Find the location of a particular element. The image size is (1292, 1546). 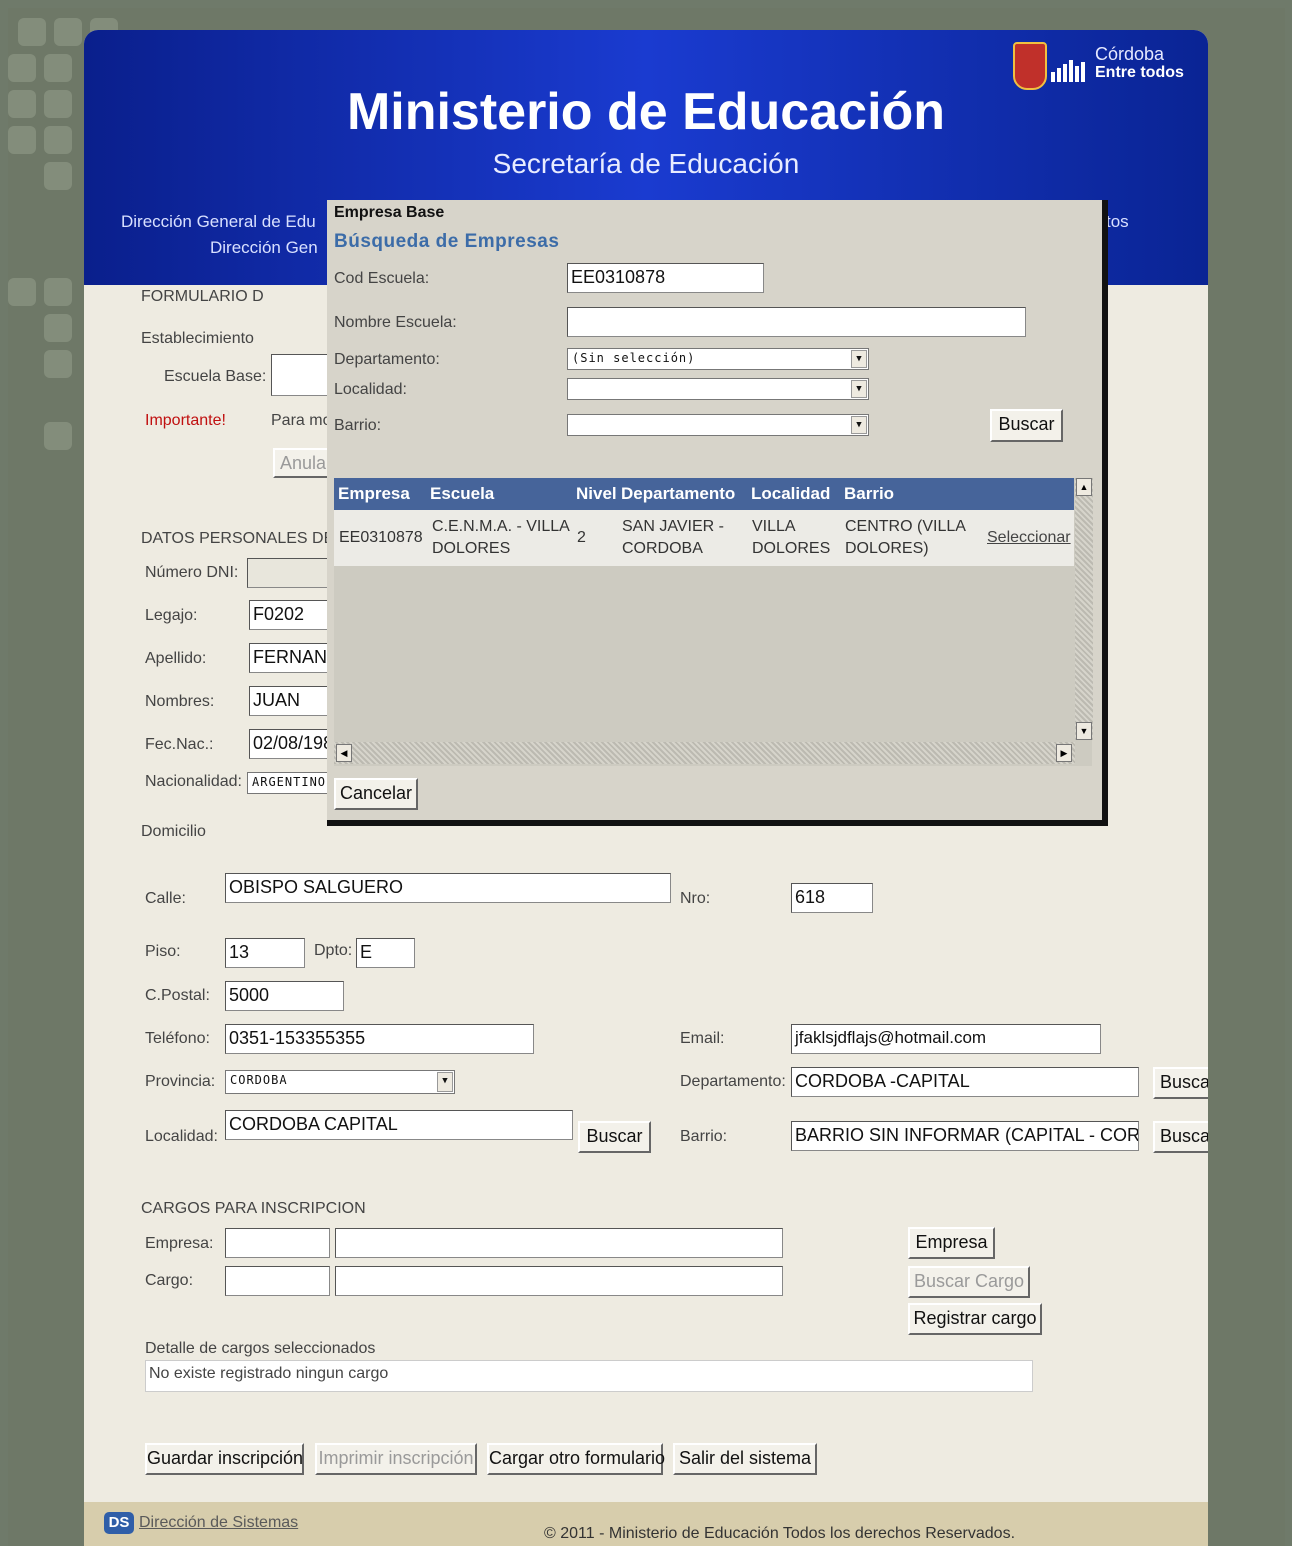

scroll-left-icon: ◀ is located at coordinates (344, 753).